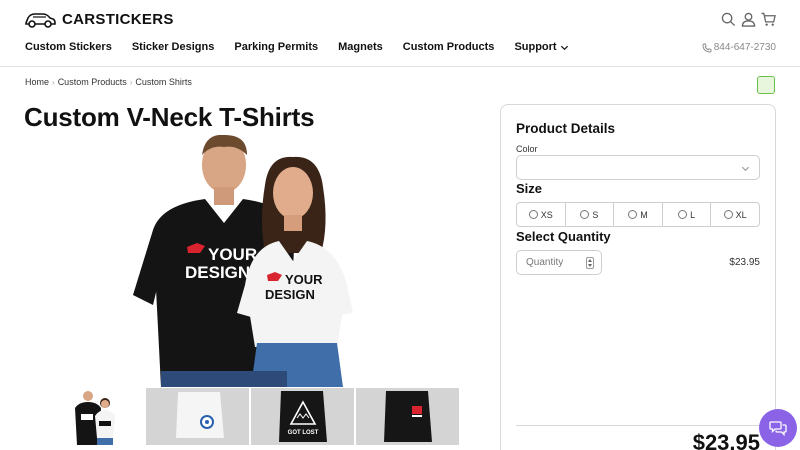 This screenshot has width=800, height=450. I want to click on tshirt-print-line2: DESIGN, so click(217, 272).